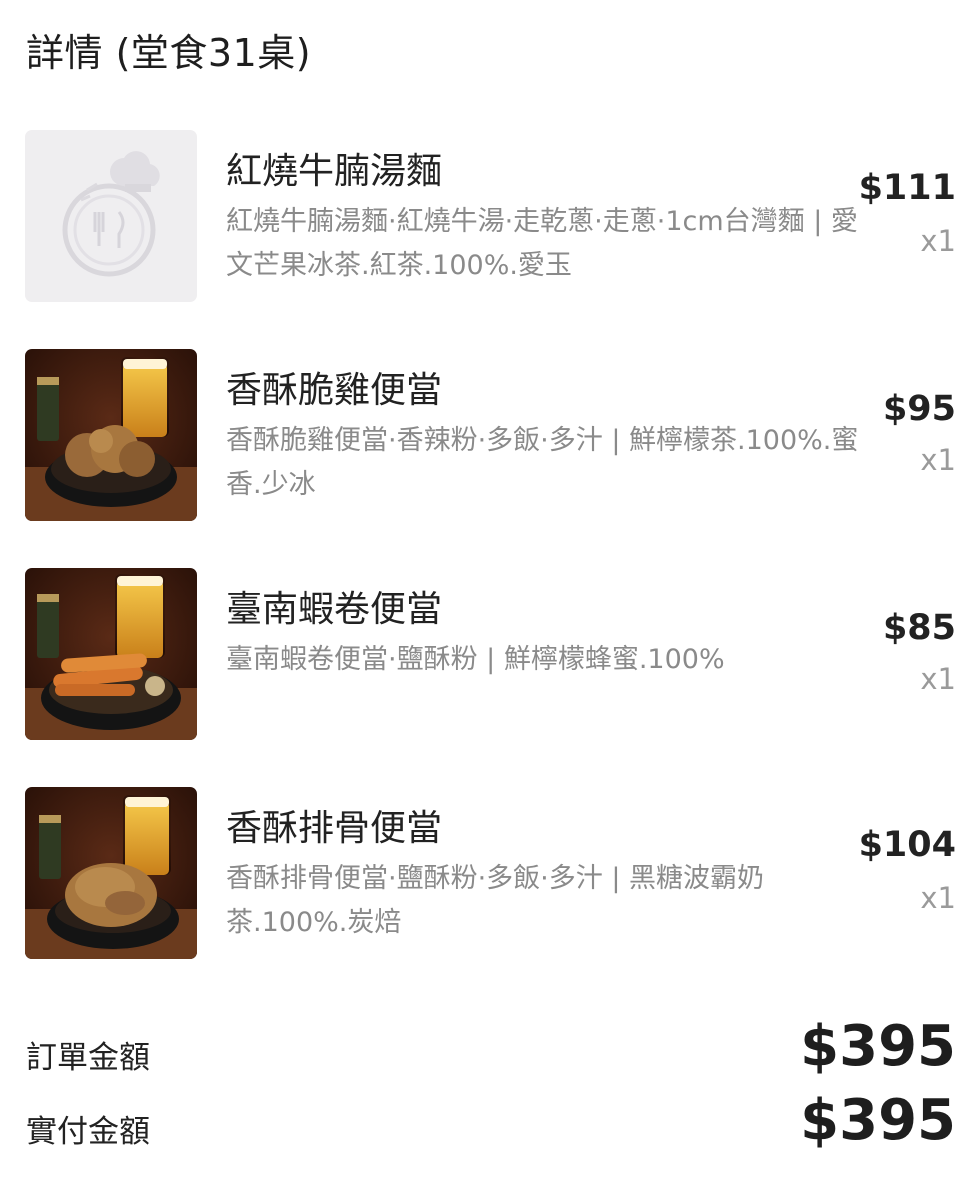  What do you see at coordinates (878, 1046) in the screenshot?
I see `order-amount-value: $395` at bounding box center [878, 1046].